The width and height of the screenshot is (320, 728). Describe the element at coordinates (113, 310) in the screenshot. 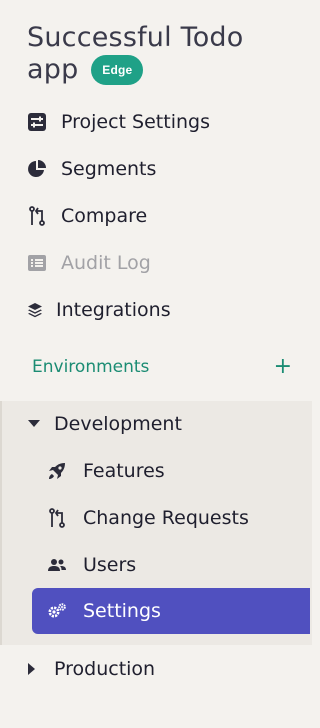

I see `nav-label: Integrations` at that location.